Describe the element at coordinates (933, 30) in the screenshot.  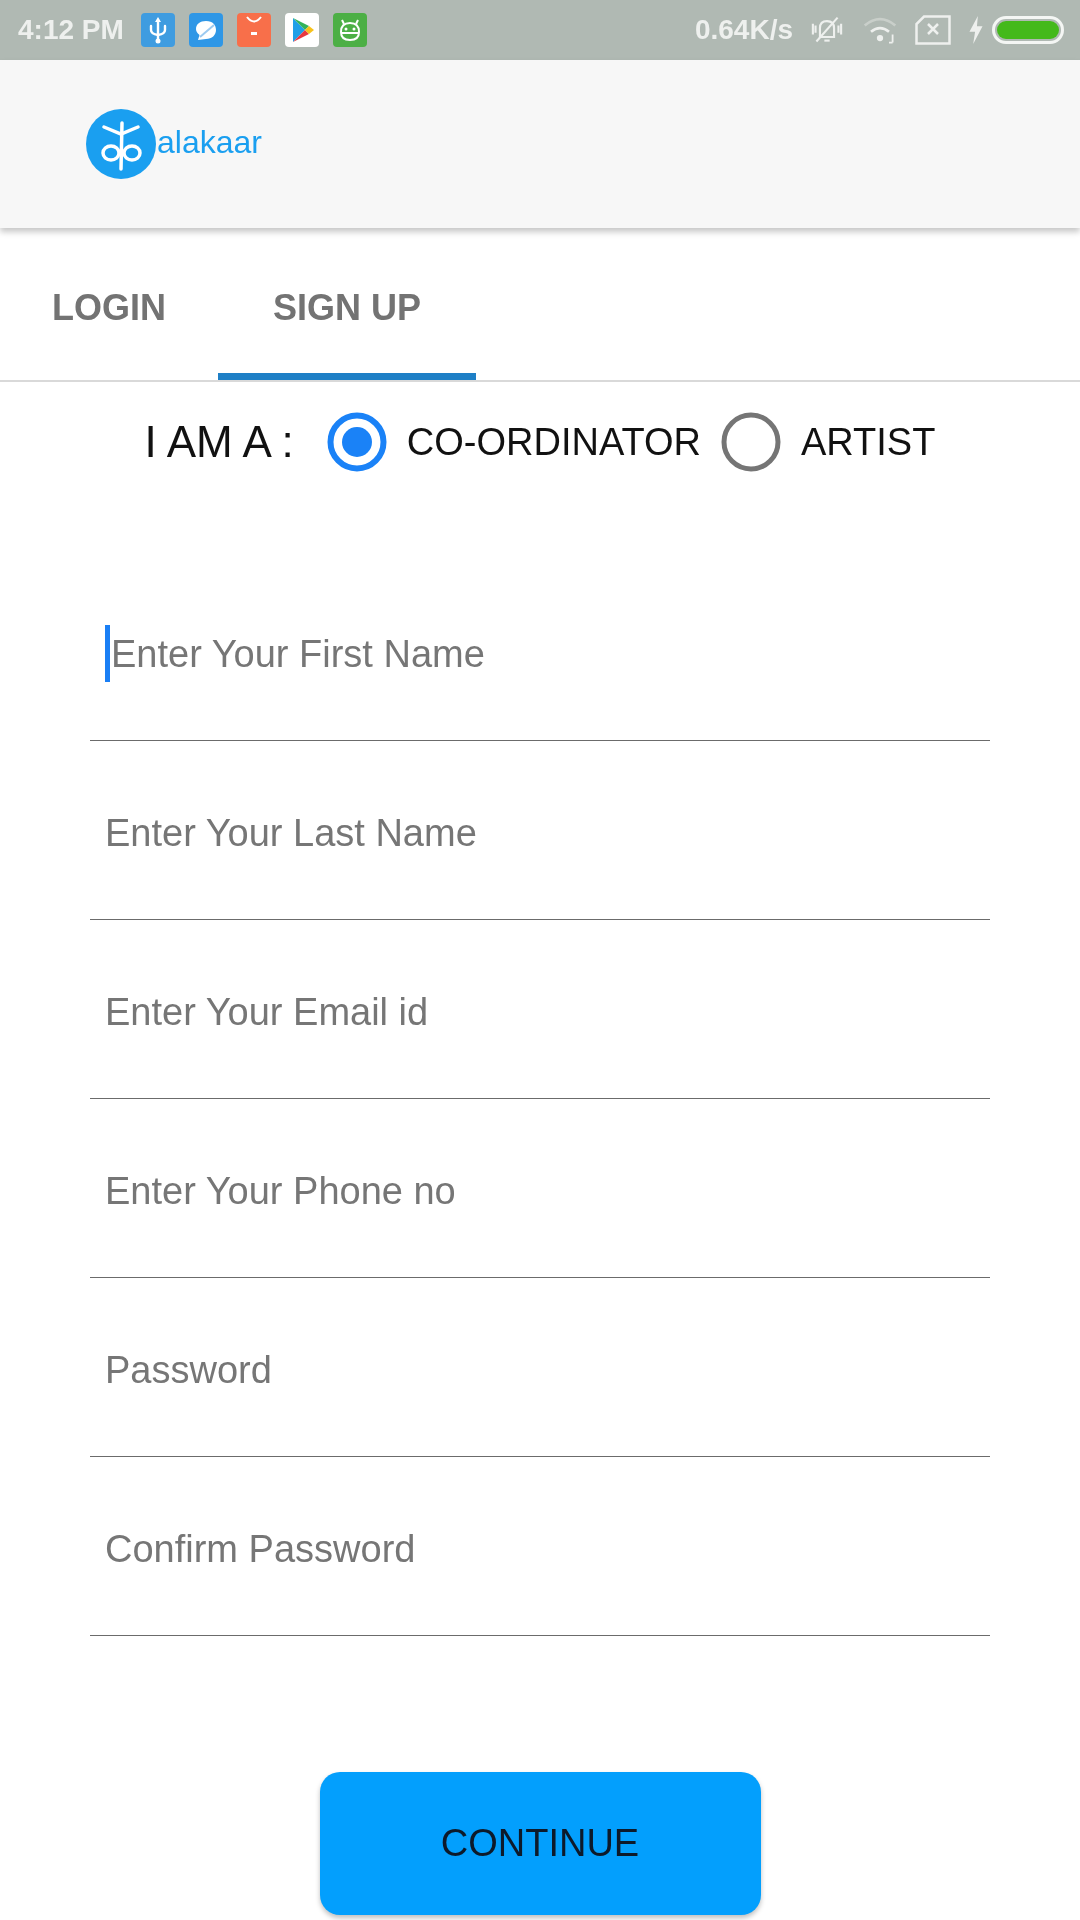
I see `sim-card-x-icon` at that location.